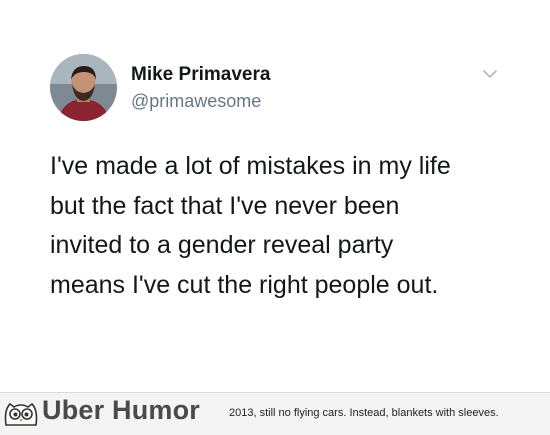 This screenshot has width=550, height=435. What do you see at coordinates (200, 75) in the screenshot?
I see `author-name: Mike Primavera` at bounding box center [200, 75].